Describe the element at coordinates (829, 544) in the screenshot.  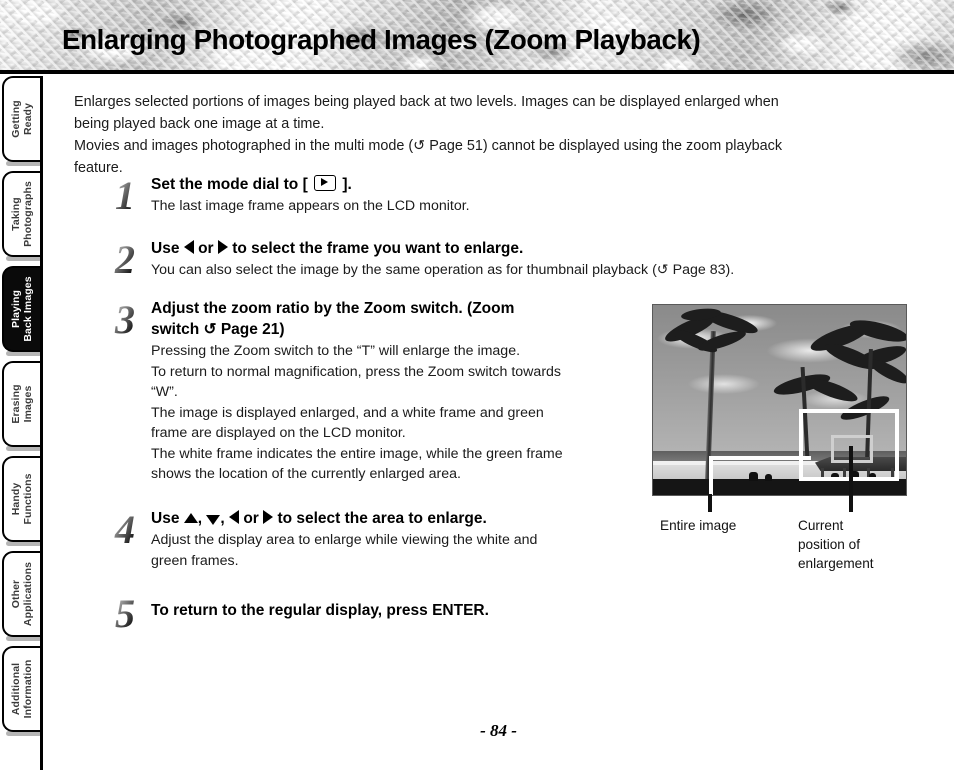
I see `caption-current-line-2: position of` at that location.